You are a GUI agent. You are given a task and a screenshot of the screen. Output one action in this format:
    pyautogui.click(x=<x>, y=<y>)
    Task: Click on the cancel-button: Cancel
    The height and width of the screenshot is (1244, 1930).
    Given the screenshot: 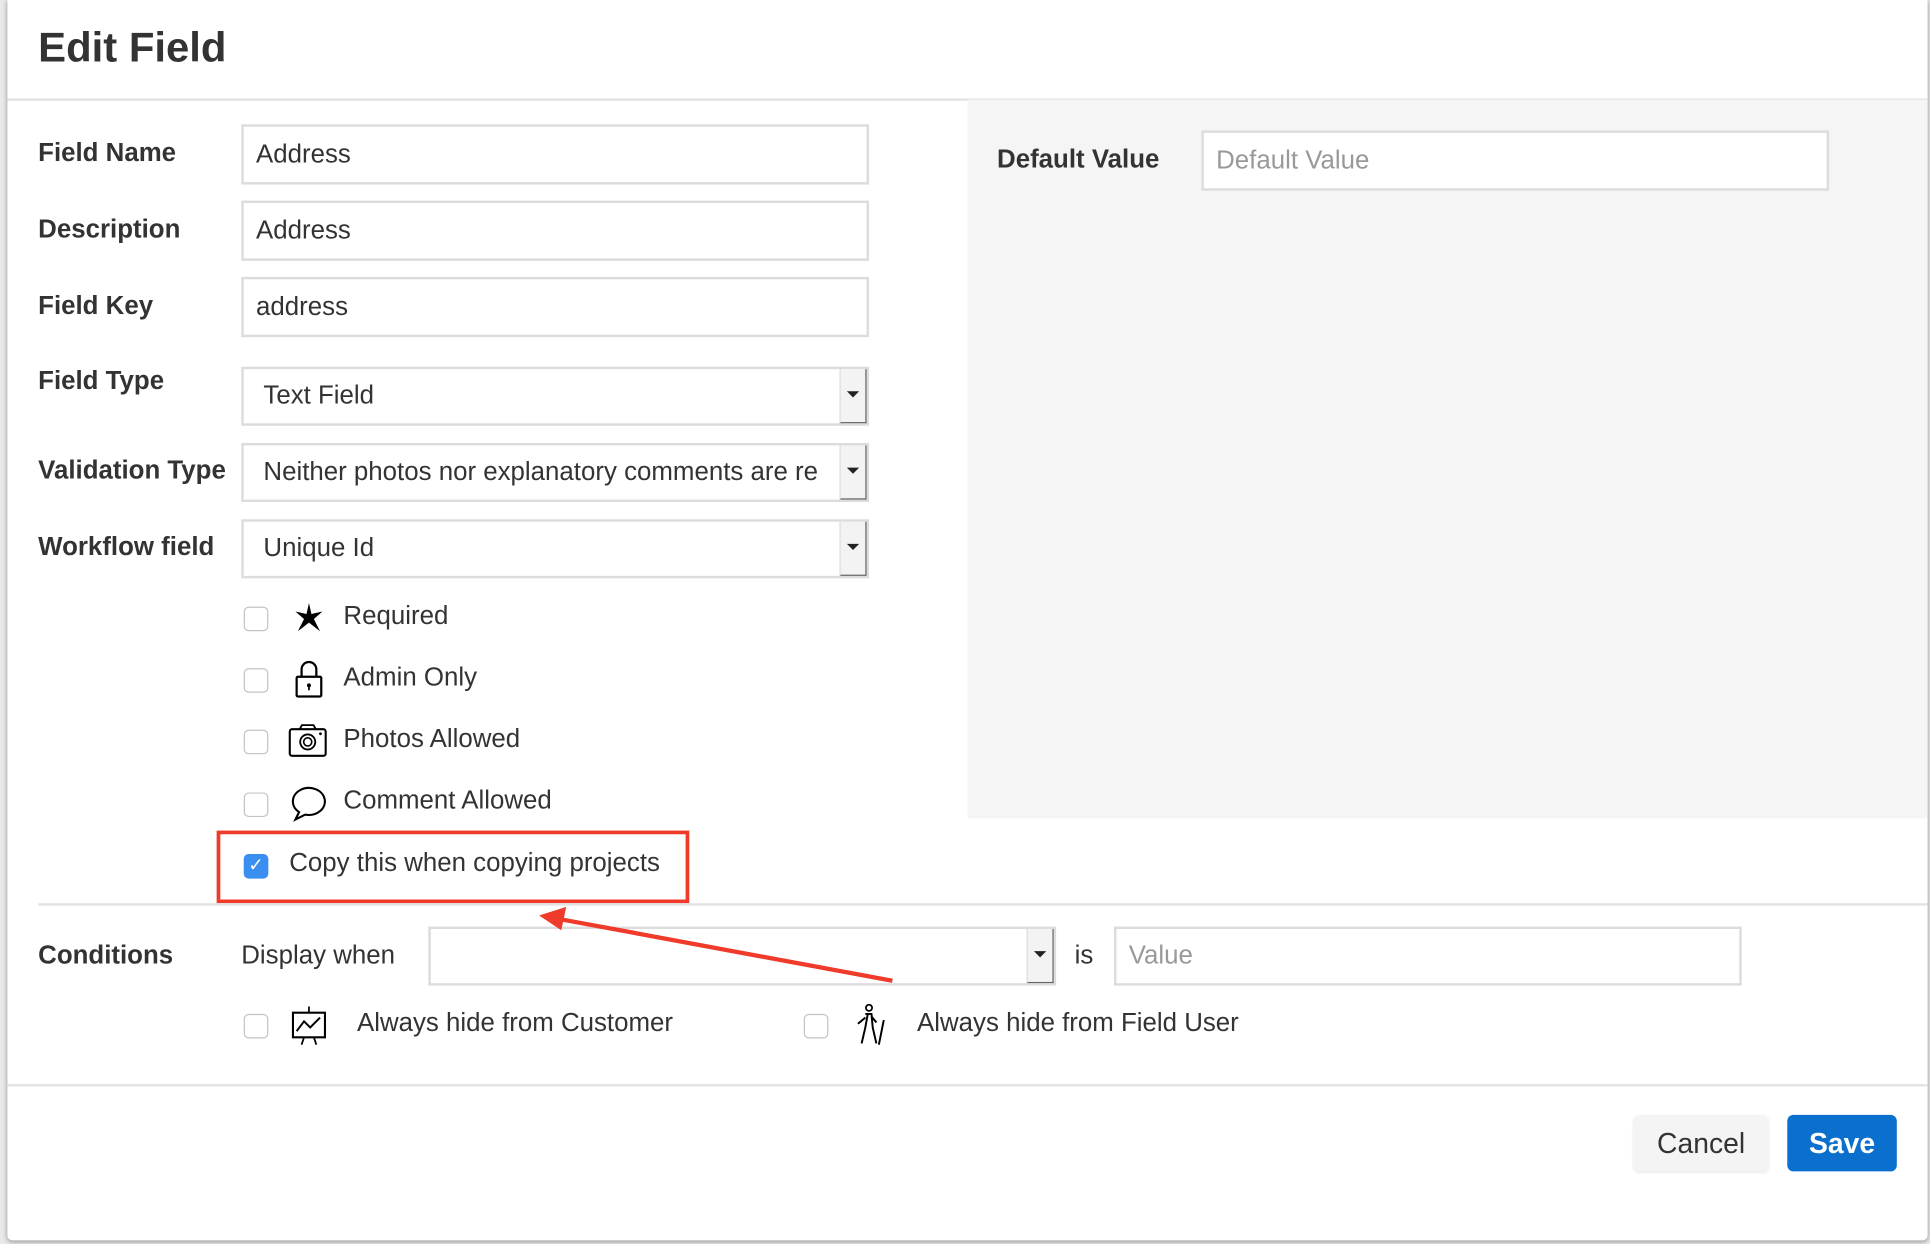 What is the action you would take?
    pyautogui.click(x=1701, y=1143)
    